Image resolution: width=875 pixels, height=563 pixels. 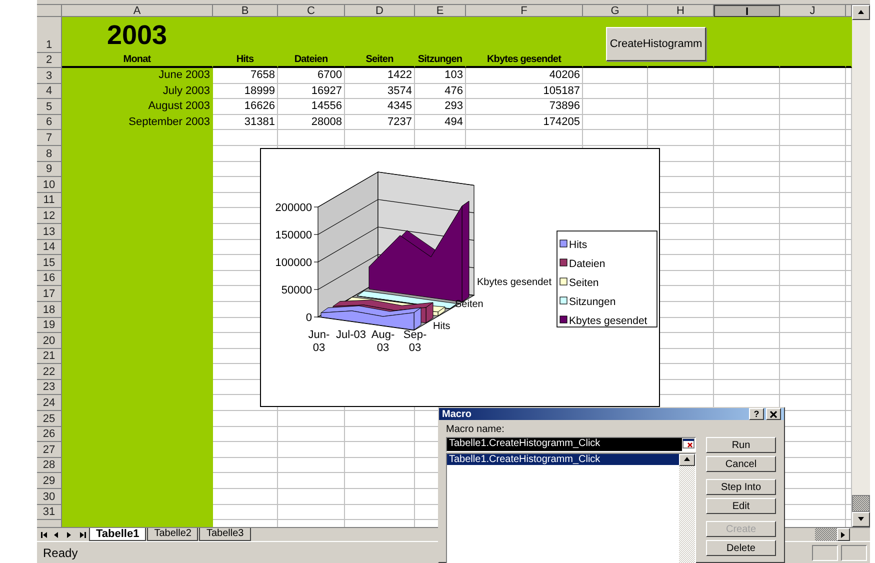 I want to click on column-header: I, so click(x=747, y=11).